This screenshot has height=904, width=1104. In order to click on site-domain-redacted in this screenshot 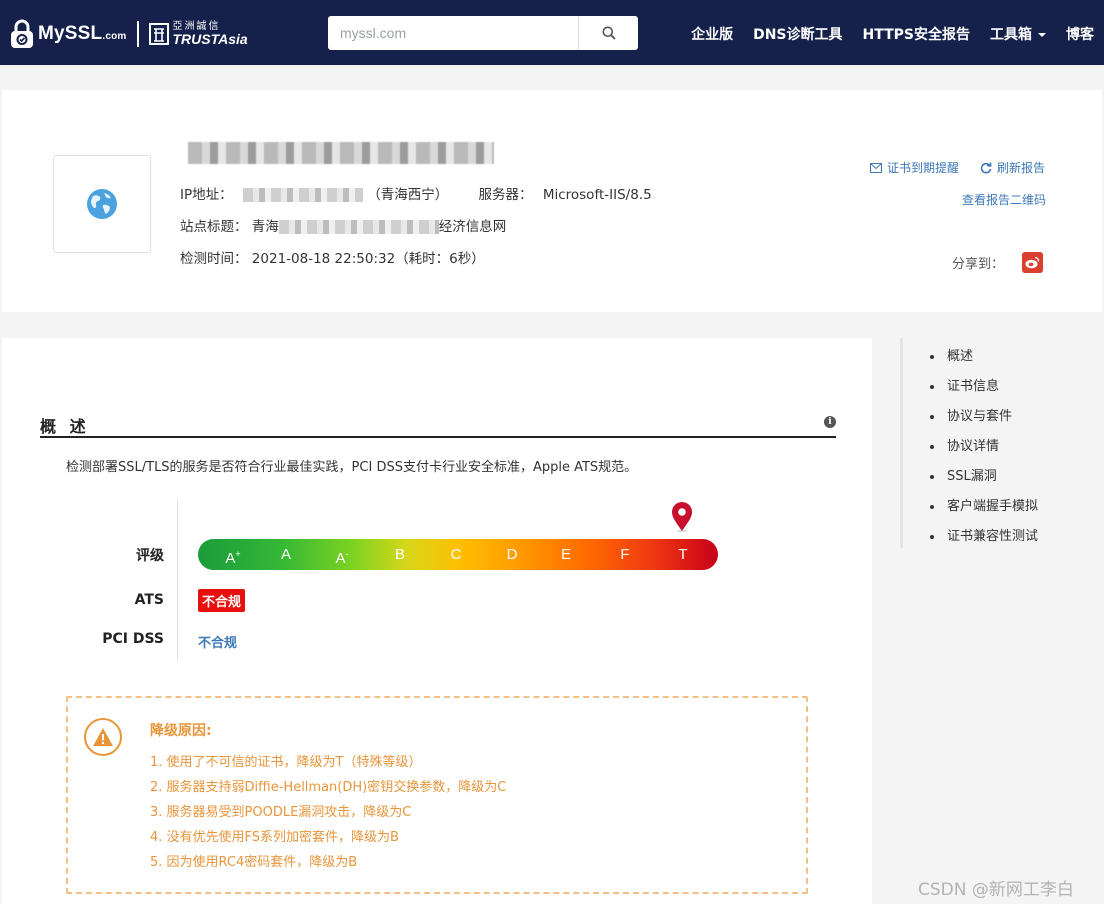, I will do `click(341, 153)`.